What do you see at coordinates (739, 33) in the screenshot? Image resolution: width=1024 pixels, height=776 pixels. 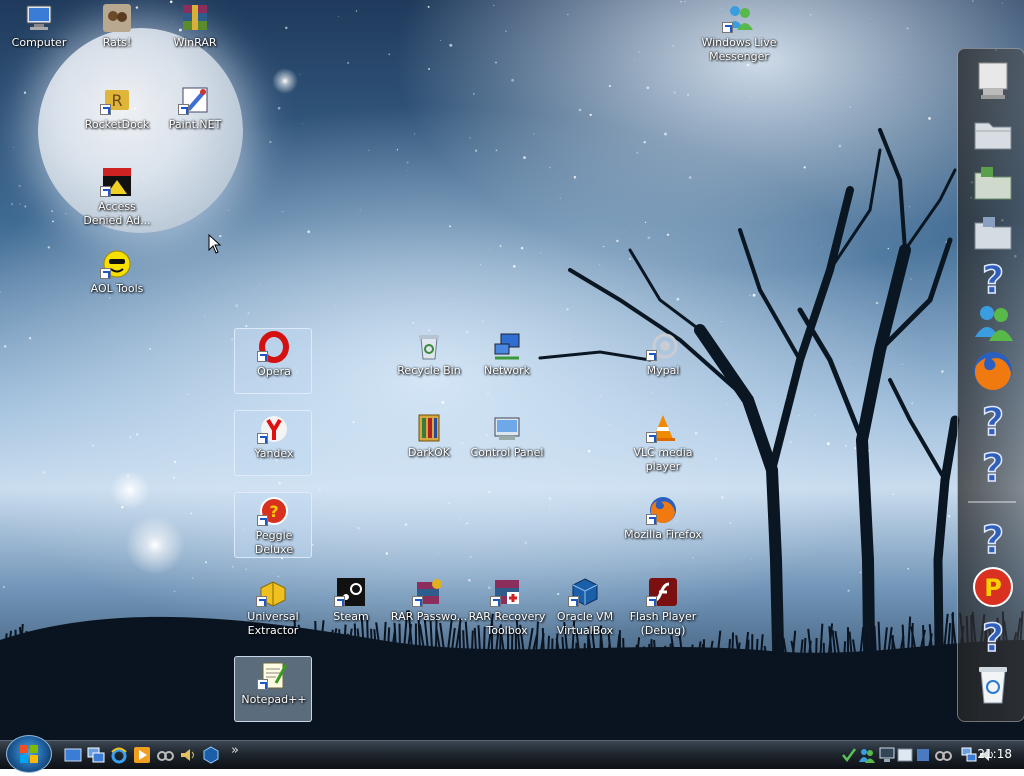 I see `desktop-icon-windows-live-messenger: Windows Live Messenger` at bounding box center [739, 33].